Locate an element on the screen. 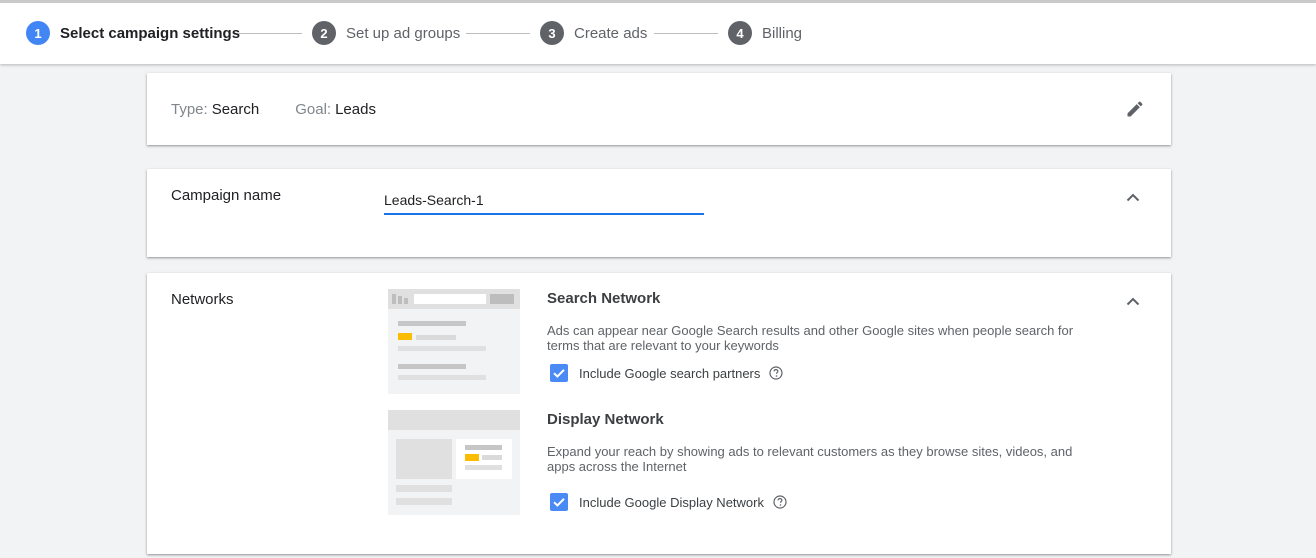 Image resolution: width=1316 pixels, height=558 pixels. display-network-label: Include Google Display Network is located at coordinates (671, 502).